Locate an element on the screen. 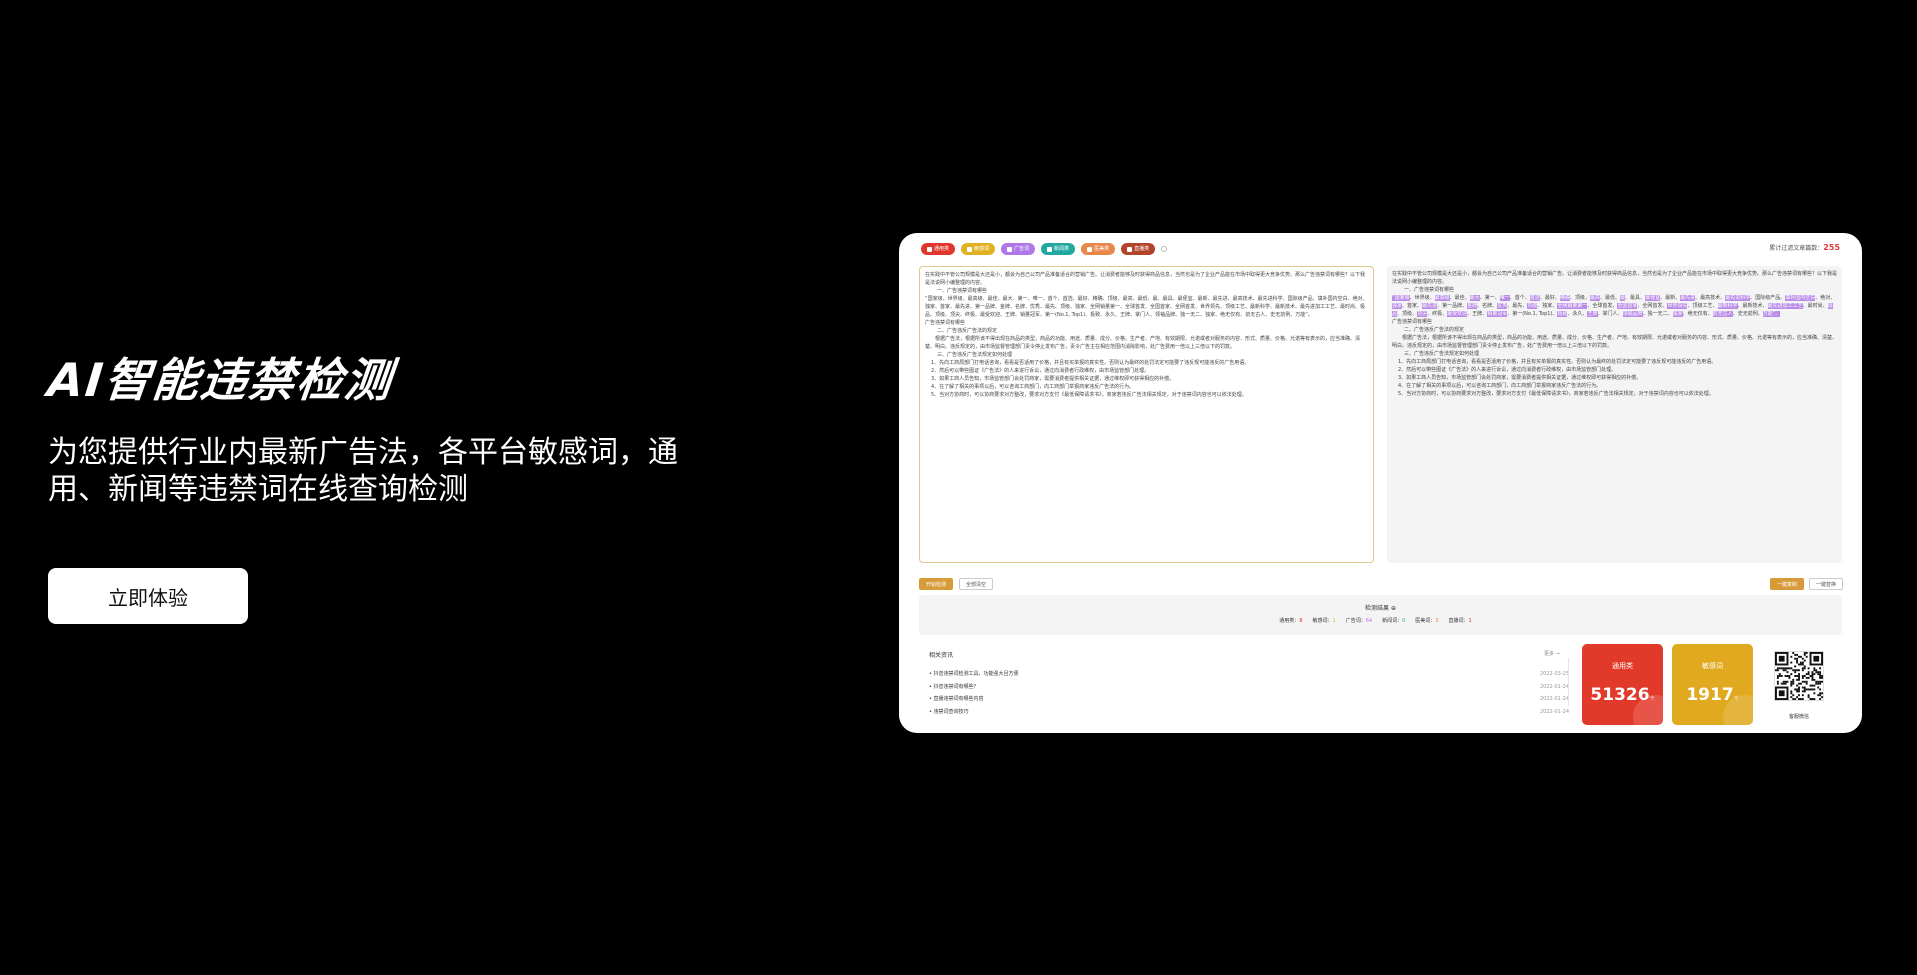 Image resolution: width=1917 pixels, height=975 pixels. stat-value: 64 is located at coordinates (1369, 621).